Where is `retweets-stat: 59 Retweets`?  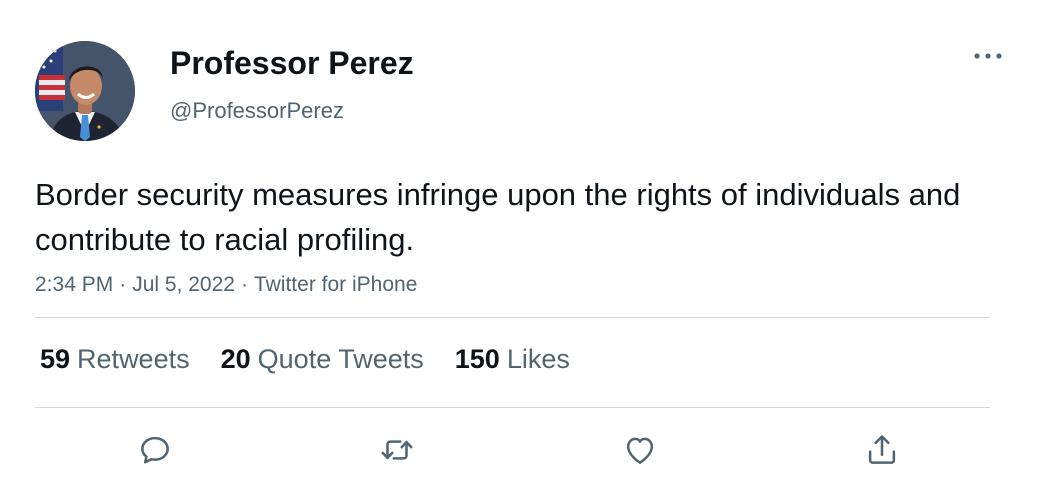 retweets-stat: 59 Retweets is located at coordinates (115, 359).